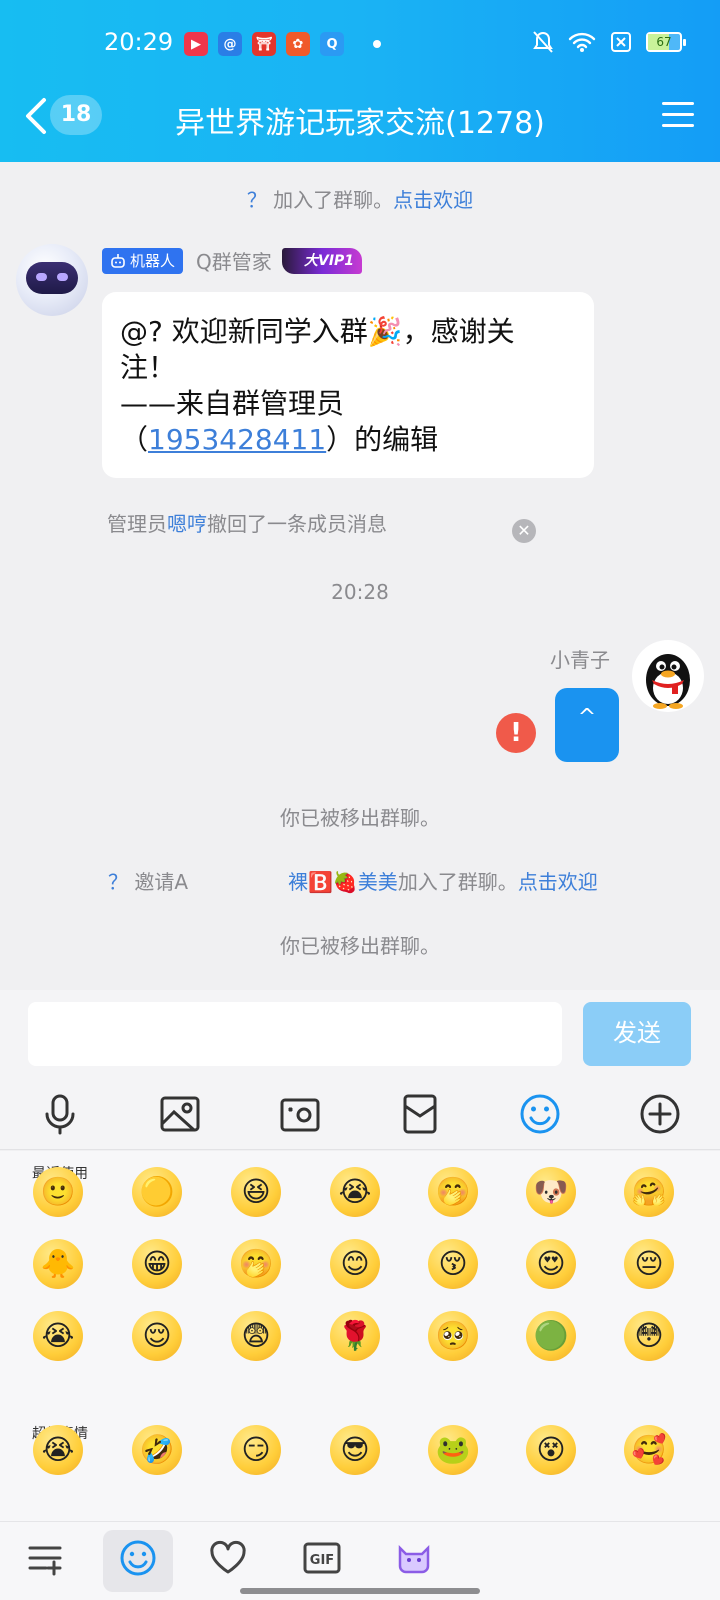 Image resolution: width=720 pixels, height=1600 pixels. Describe the element at coordinates (58, 1450) in the screenshot. I see `super-emoji: 😭` at that location.